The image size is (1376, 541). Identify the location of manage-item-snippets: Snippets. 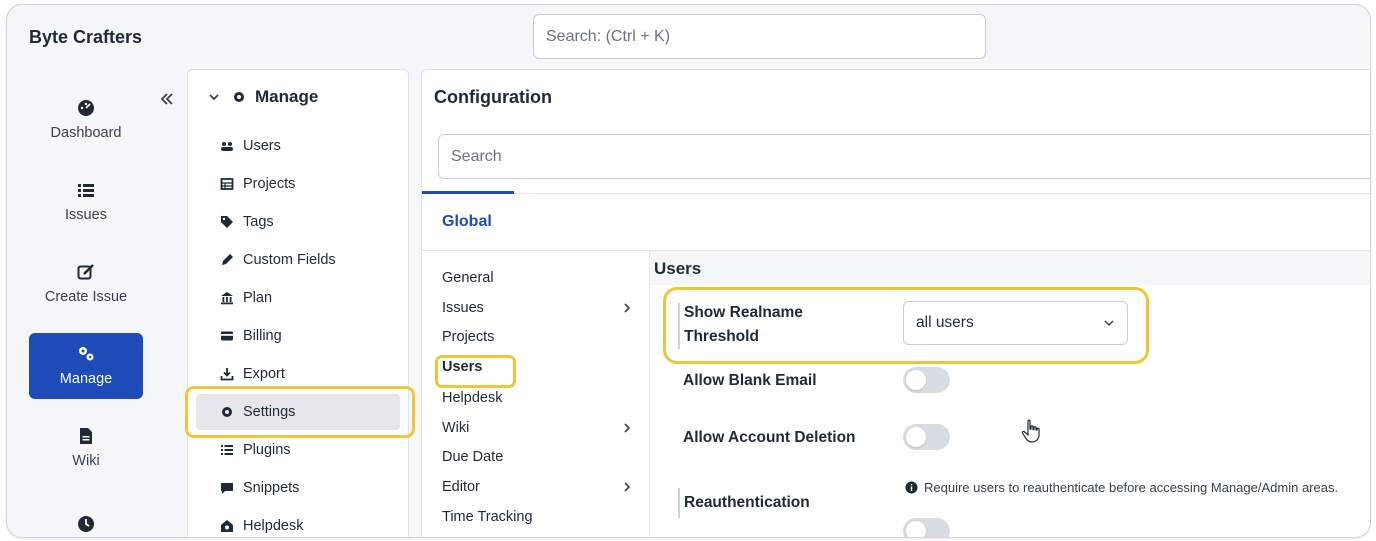
(298, 488).